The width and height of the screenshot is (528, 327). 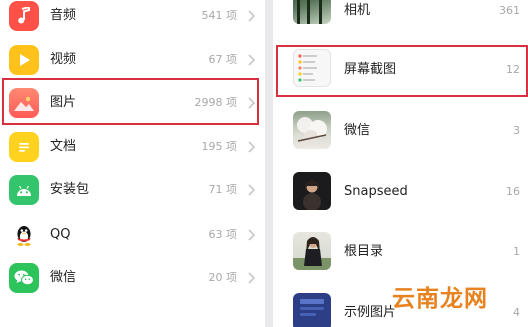 I want to click on landscape-image-icon, so click(x=24, y=103).